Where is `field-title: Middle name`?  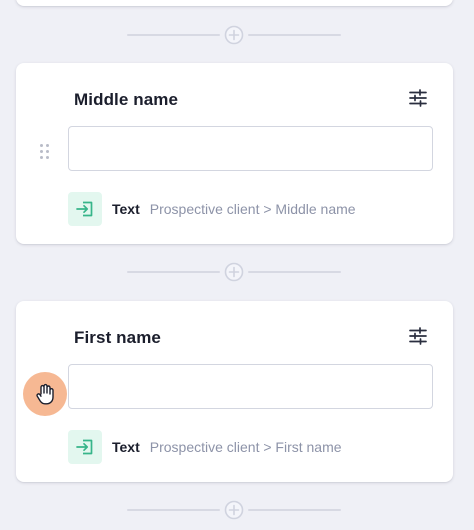
field-title: Middle name is located at coordinates (126, 99).